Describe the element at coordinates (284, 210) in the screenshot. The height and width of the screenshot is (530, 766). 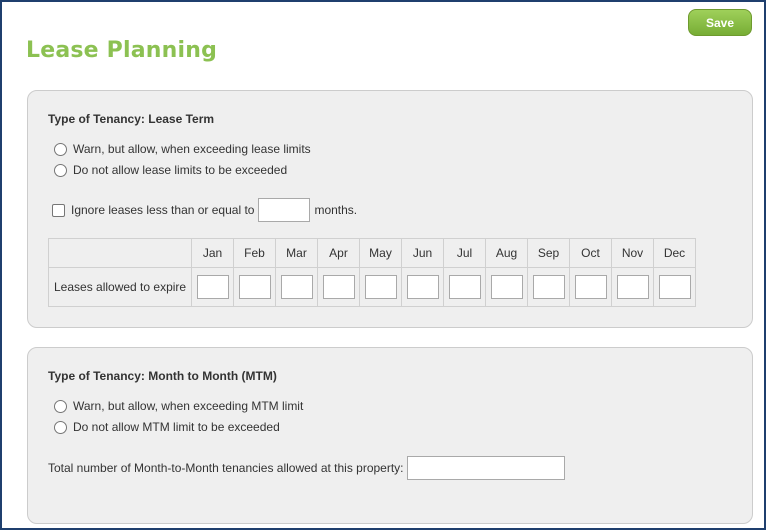
I see `ignore-months-input` at that location.